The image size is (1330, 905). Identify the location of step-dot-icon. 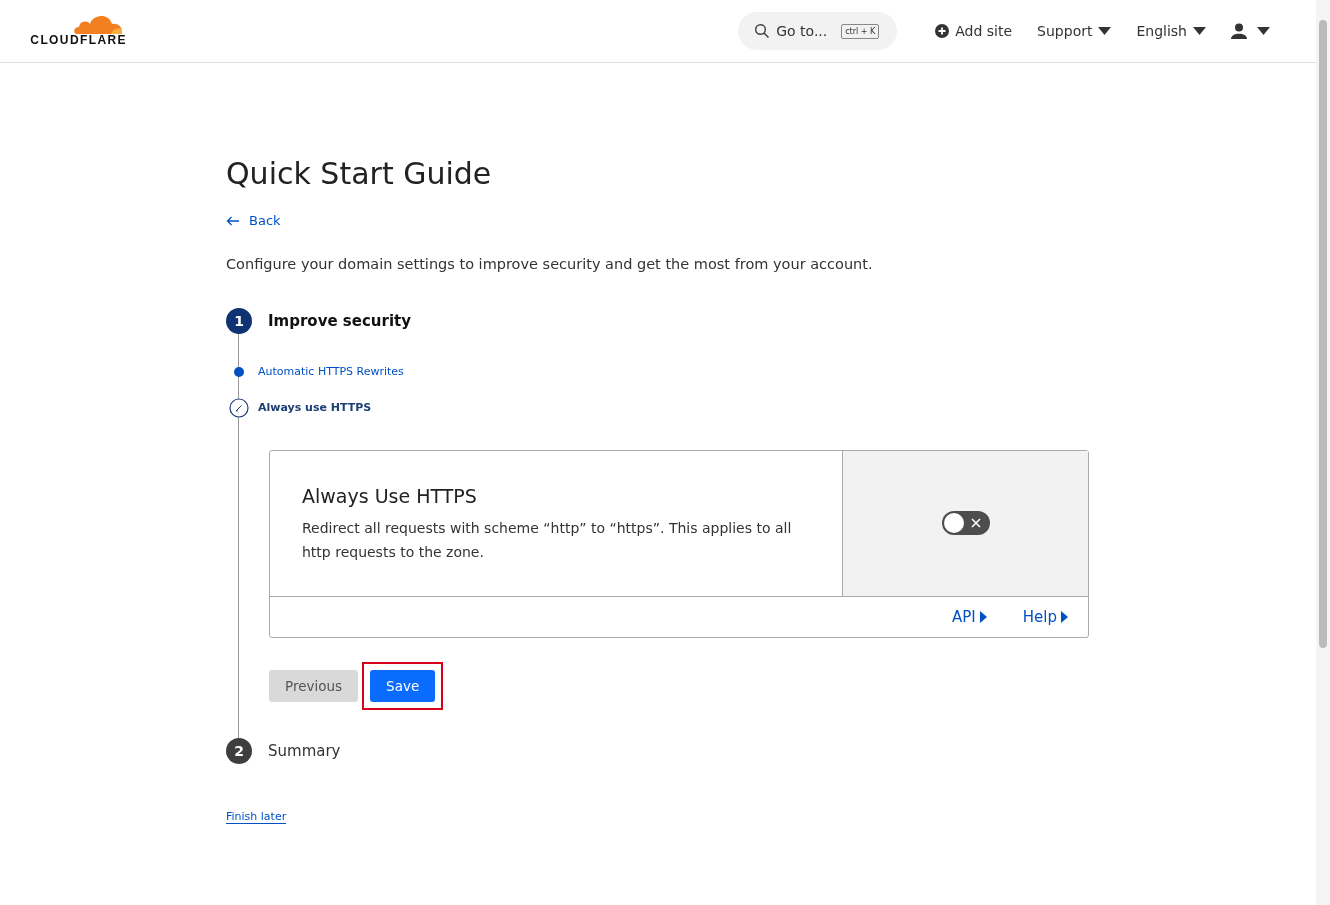
(239, 371).